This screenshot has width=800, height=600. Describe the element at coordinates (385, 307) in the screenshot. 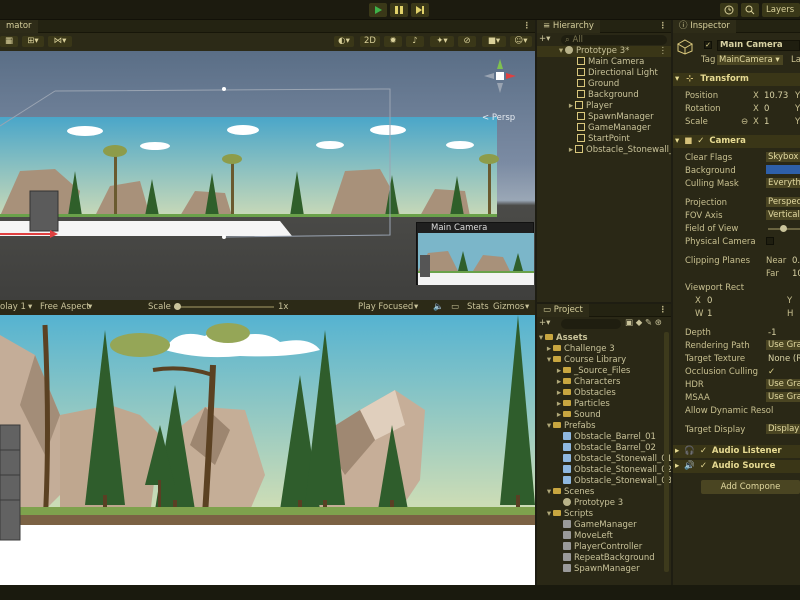

I see `play-focused-dropdown: Play Focused` at that location.